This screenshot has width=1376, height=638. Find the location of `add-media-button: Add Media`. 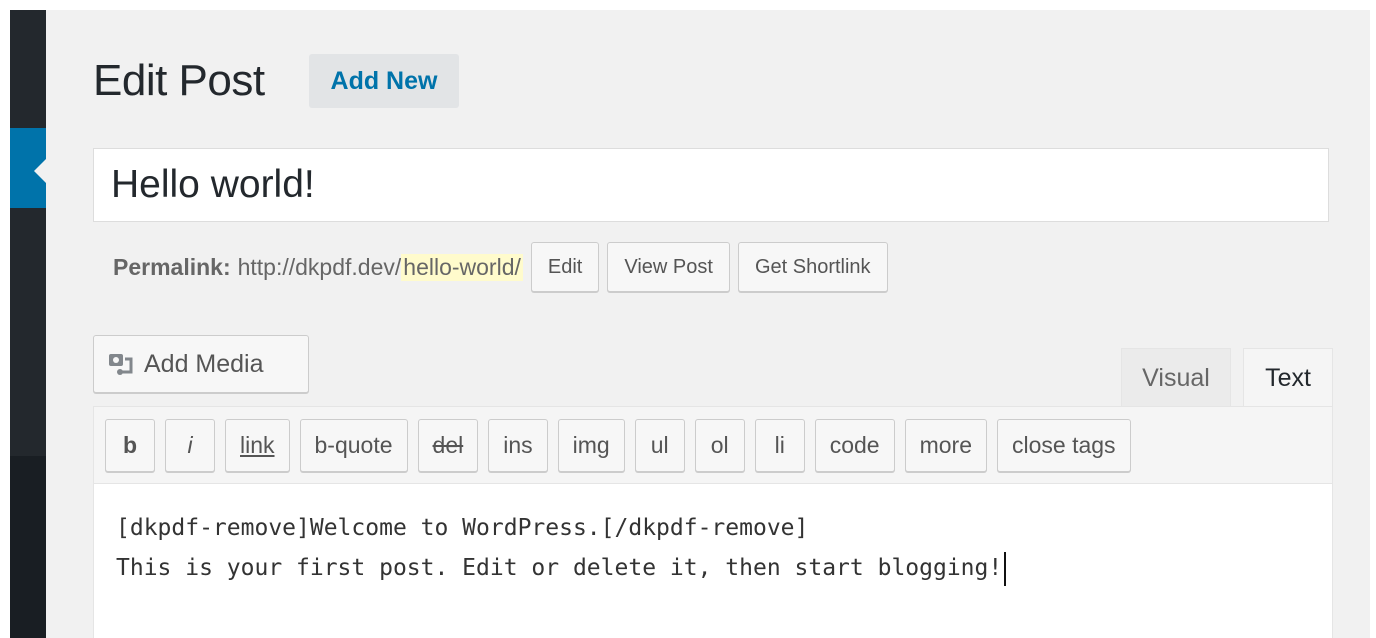

add-media-button: Add Media is located at coordinates (201, 364).